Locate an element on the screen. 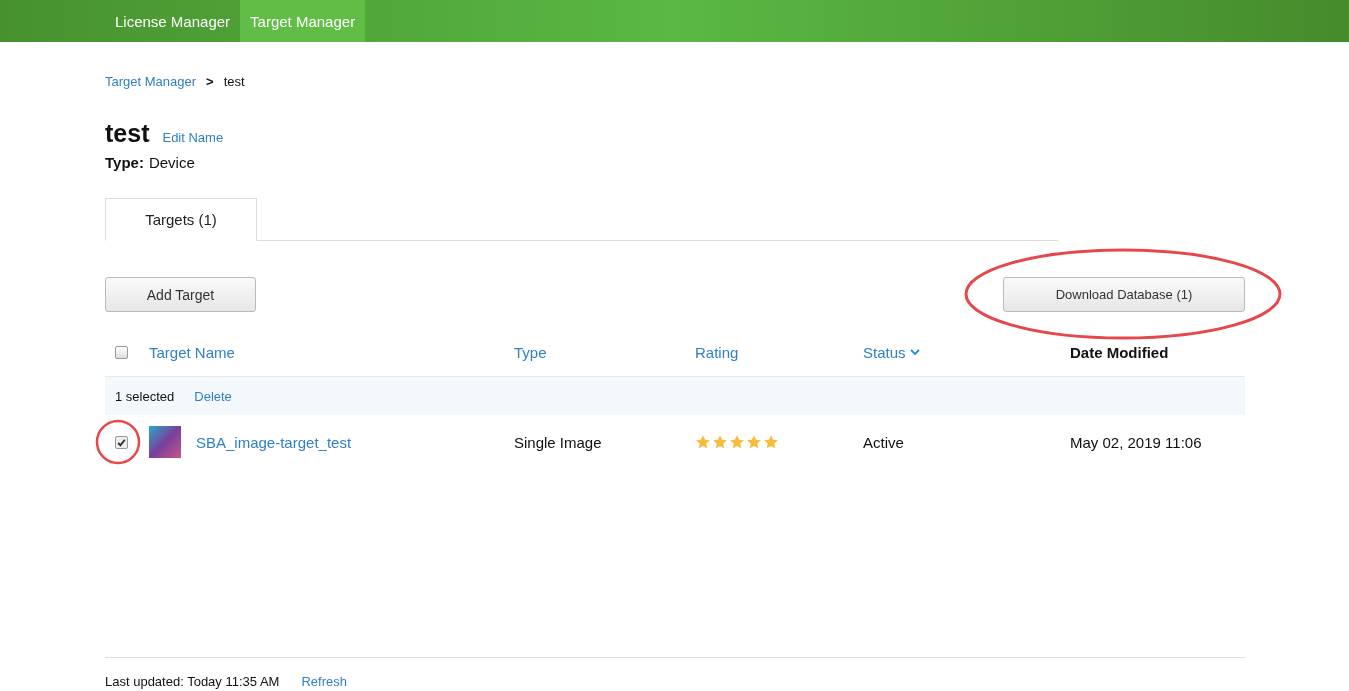 This screenshot has height=691, width=1349. table-cell-text: May 02, 2019 11:06 is located at coordinates (1136, 442).